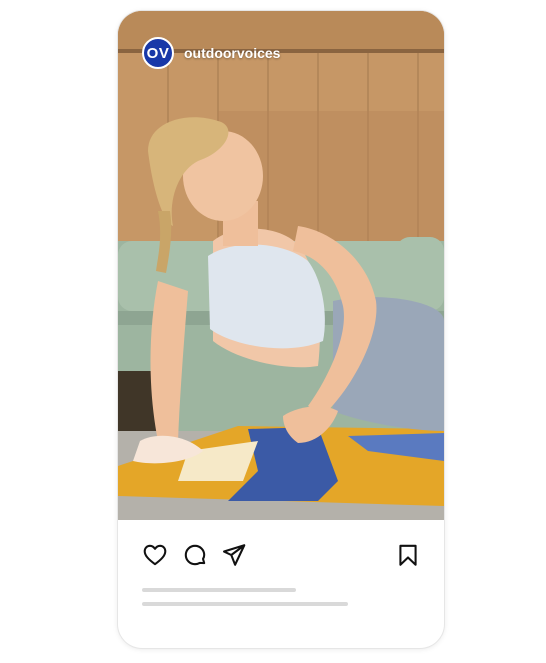 The height and width of the screenshot is (663, 546). What do you see at coordinates (281, 53) in the screenshot?
I see `post-header: OV outdoorvoices` at bounding box center [281, 53].